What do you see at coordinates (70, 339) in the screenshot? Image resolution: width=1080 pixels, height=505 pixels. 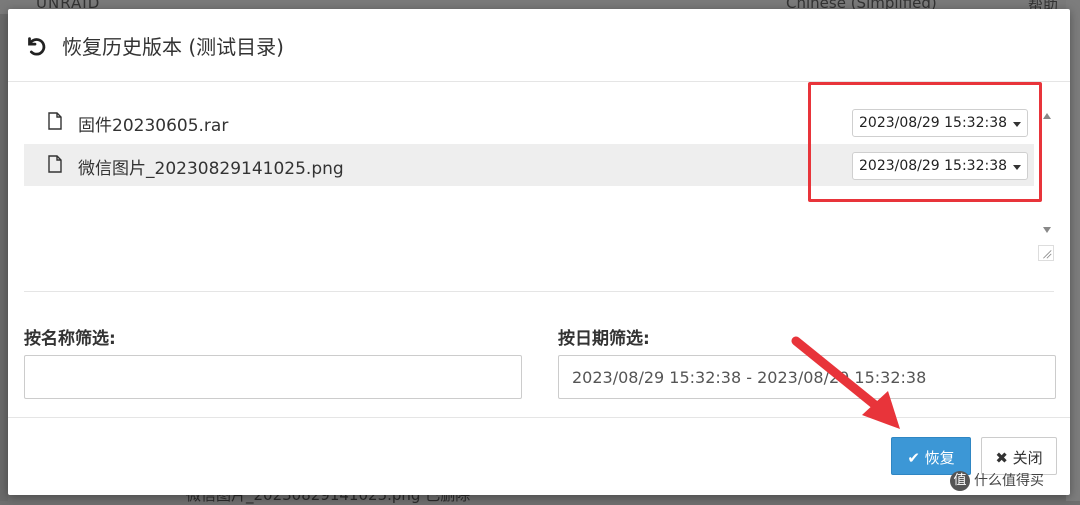 I see `name-filter-label: 按名称筛选:` at bounding box center [70, 339].